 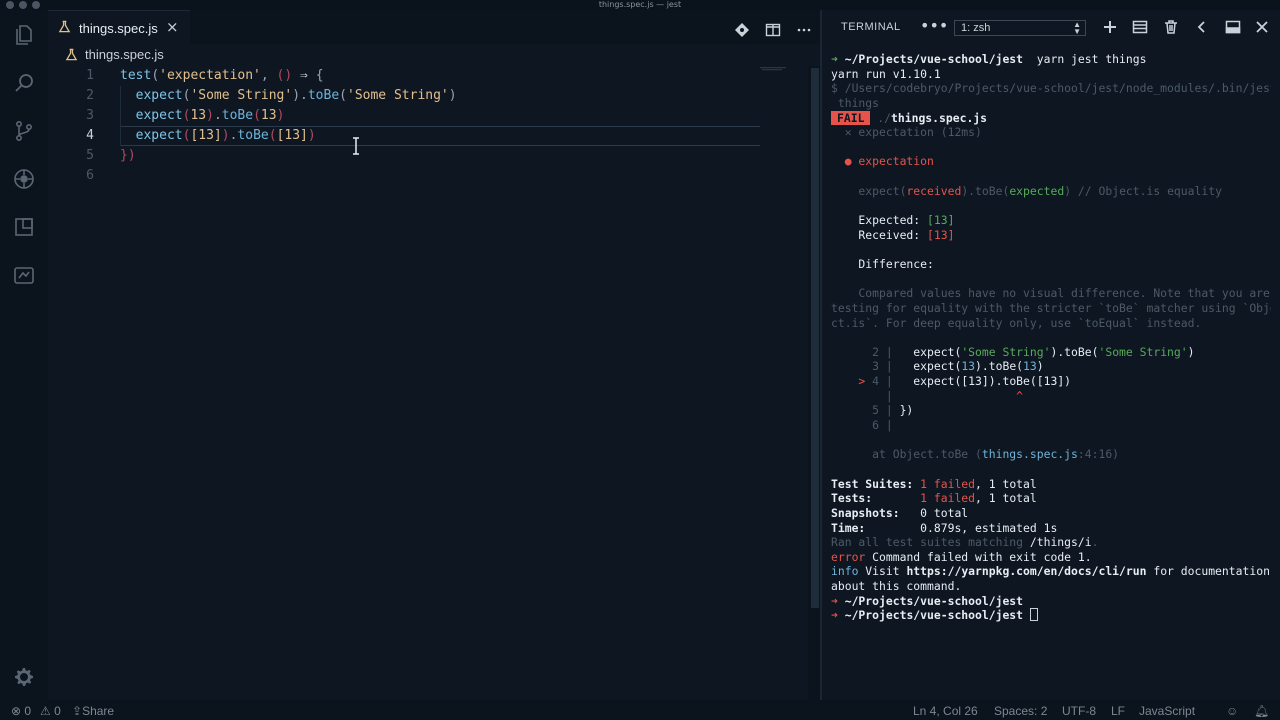 I want to click on more-icon: •••, so click(x=934, y=25).